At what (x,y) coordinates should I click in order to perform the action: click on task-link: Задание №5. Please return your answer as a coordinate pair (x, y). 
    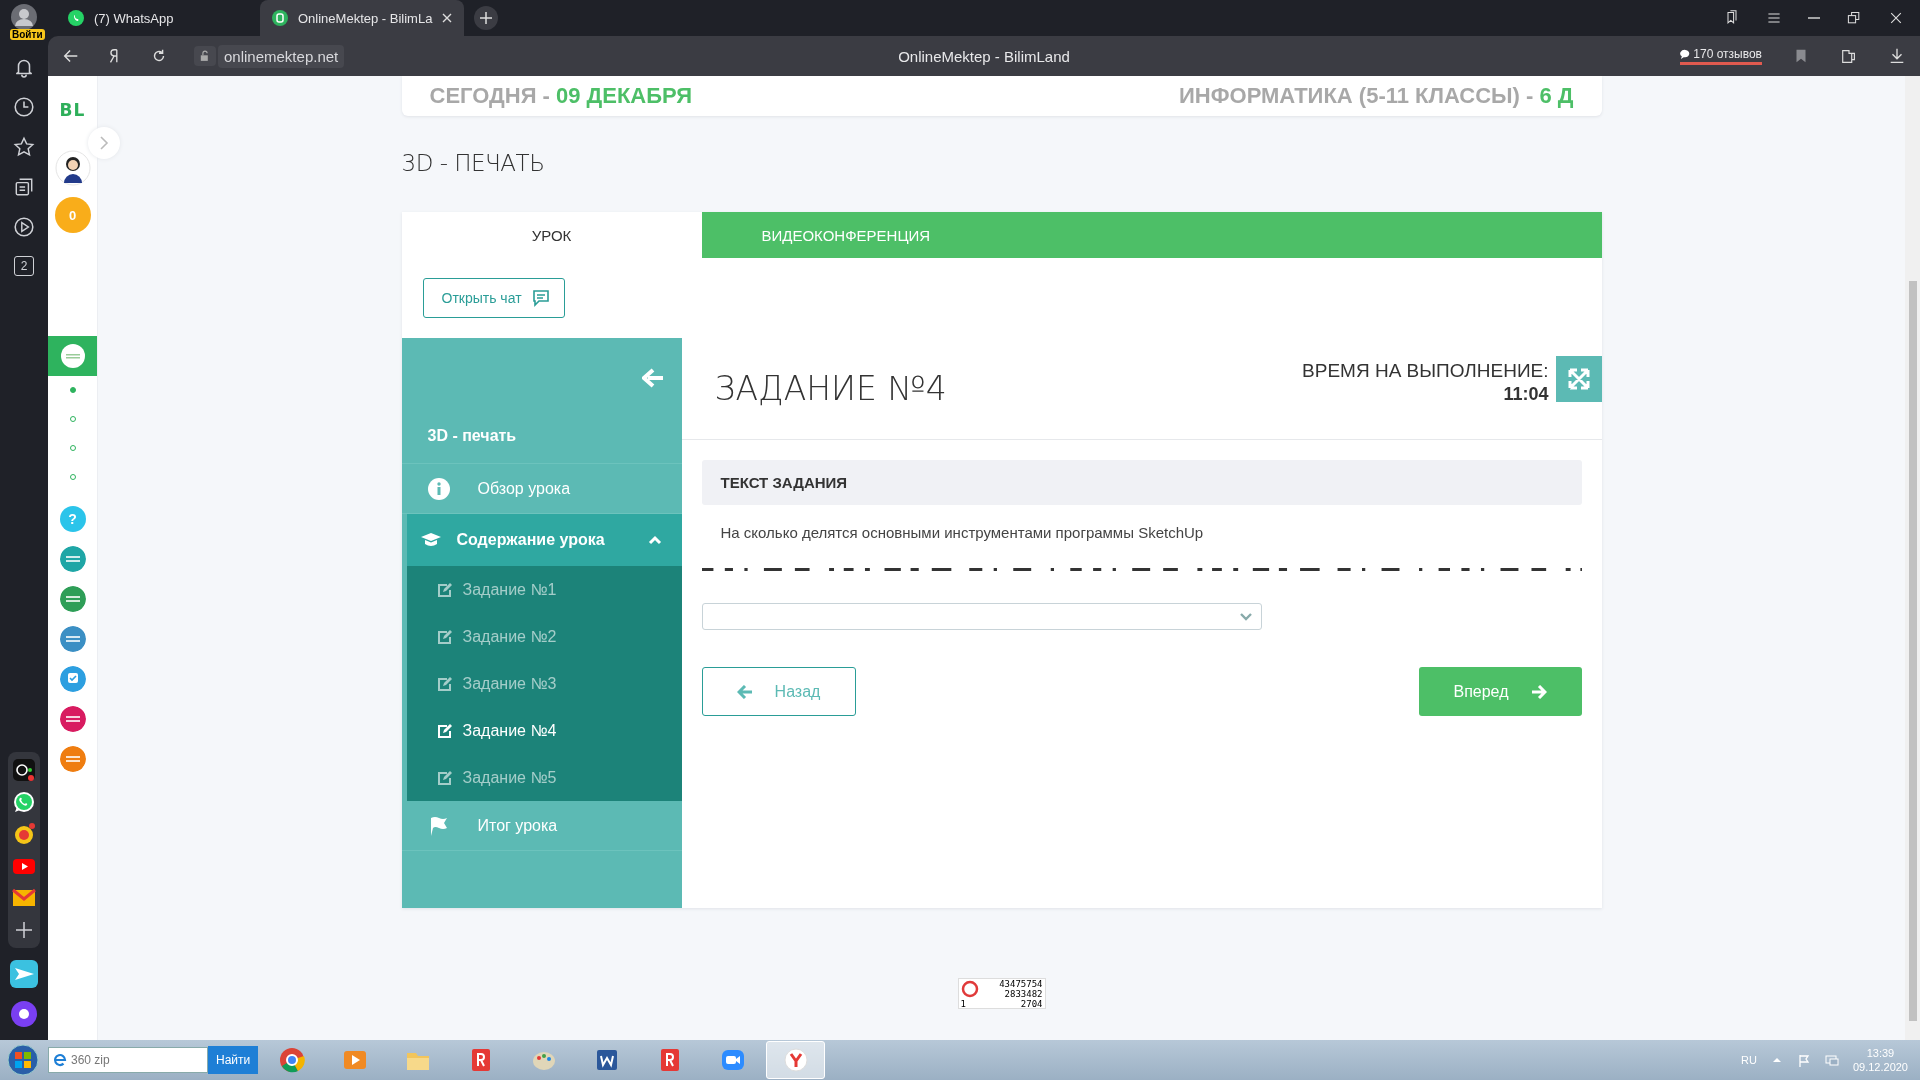
    Looking at the image, I should click on (544, 777).